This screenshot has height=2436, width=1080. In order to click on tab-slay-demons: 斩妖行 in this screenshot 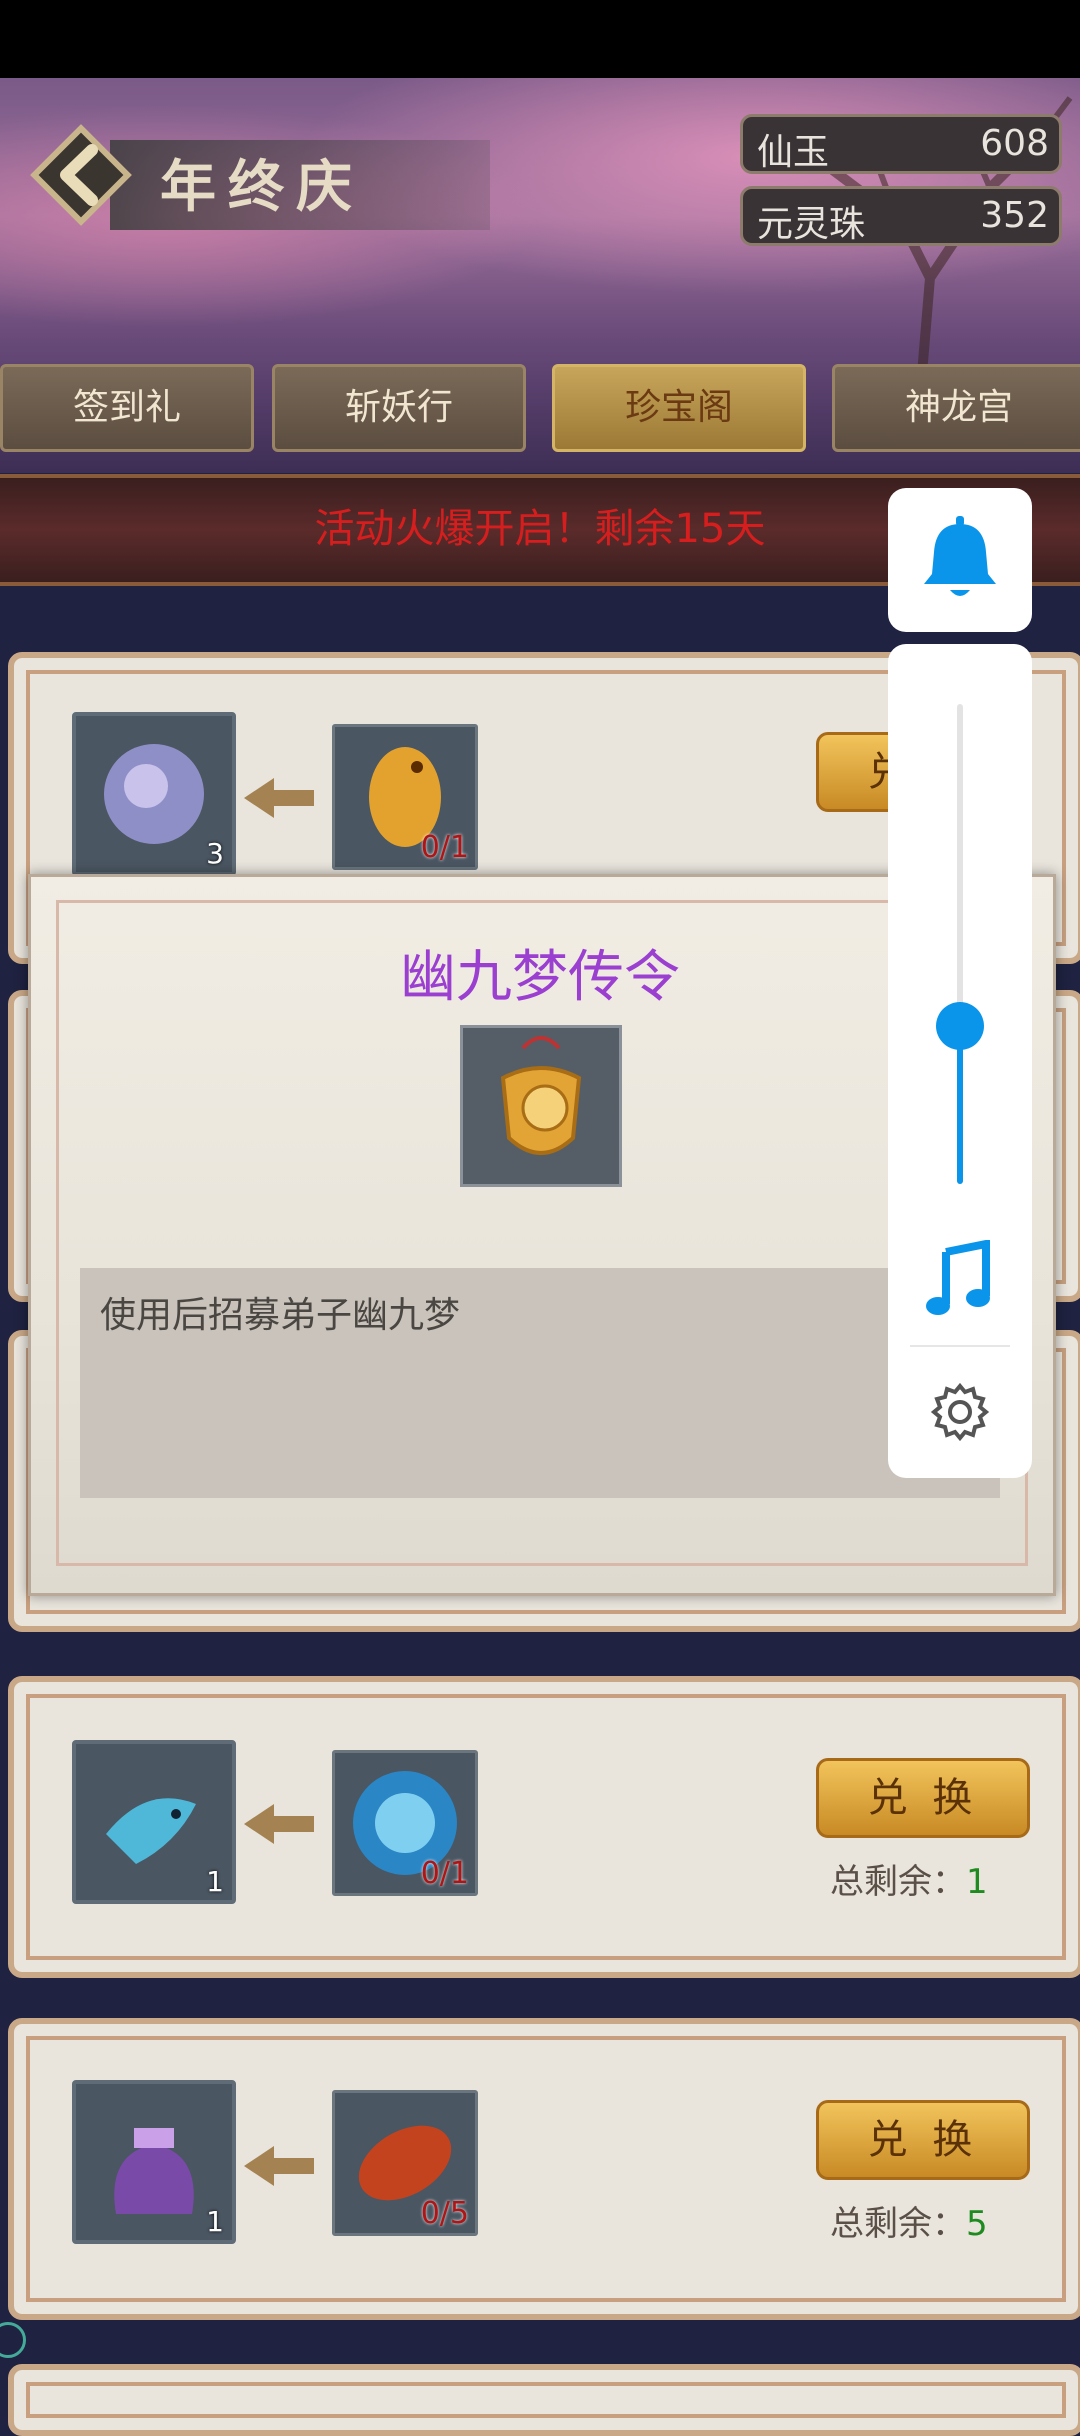, I will do `click(399, 408)`.